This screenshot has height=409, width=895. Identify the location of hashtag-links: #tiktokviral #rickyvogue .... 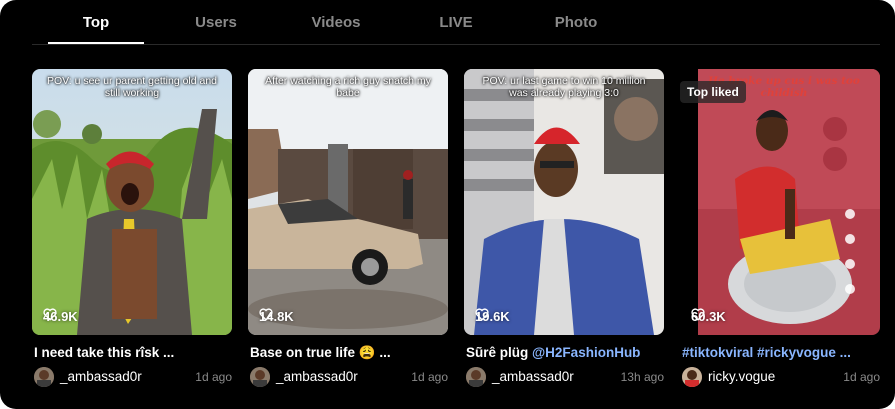
(766, 352).